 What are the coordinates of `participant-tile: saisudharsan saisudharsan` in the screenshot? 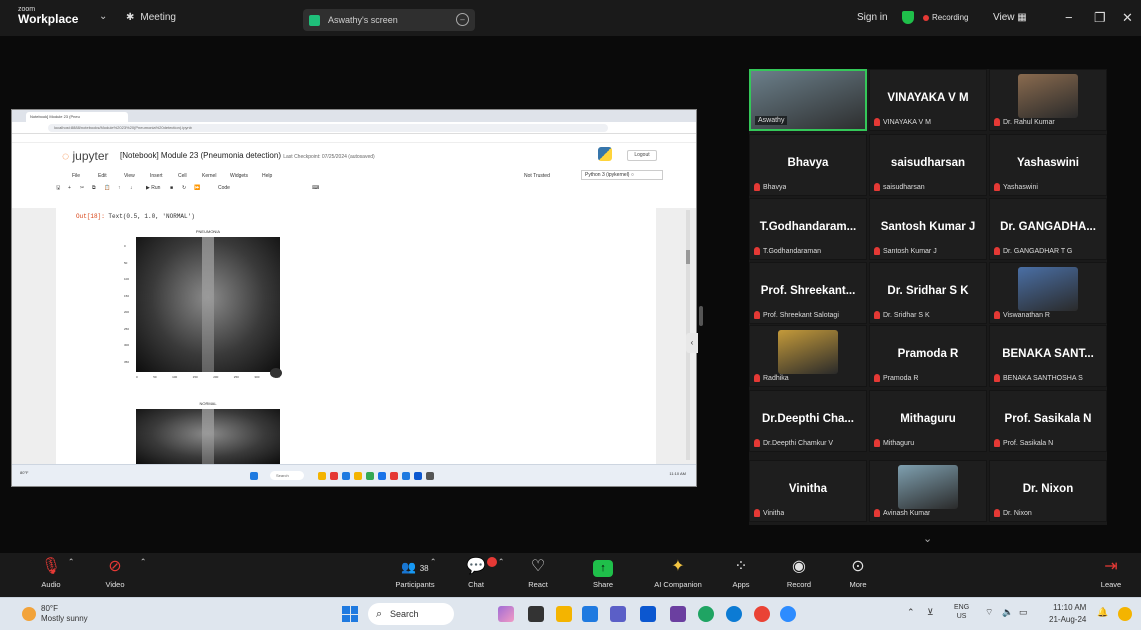 It's located at (928, 165).